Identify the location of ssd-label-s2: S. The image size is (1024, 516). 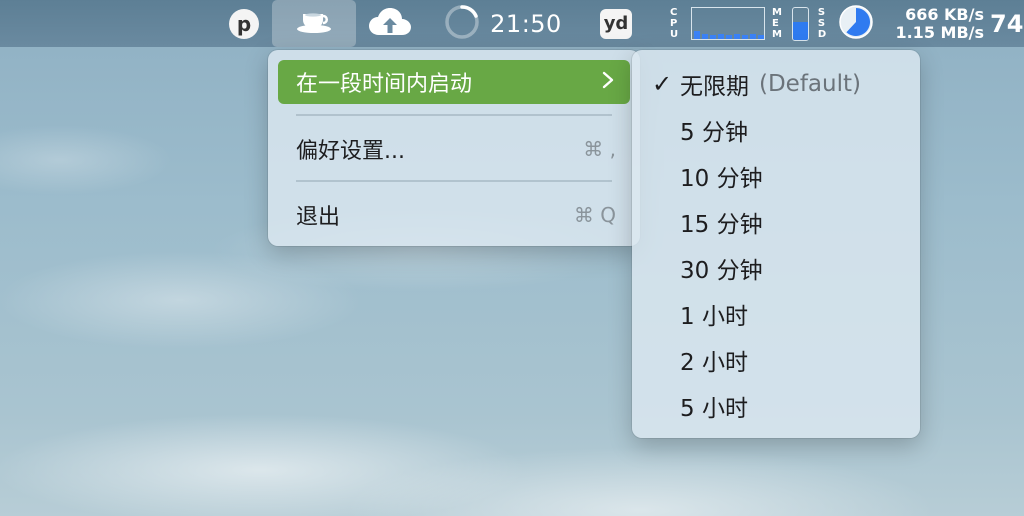
(821, 23).